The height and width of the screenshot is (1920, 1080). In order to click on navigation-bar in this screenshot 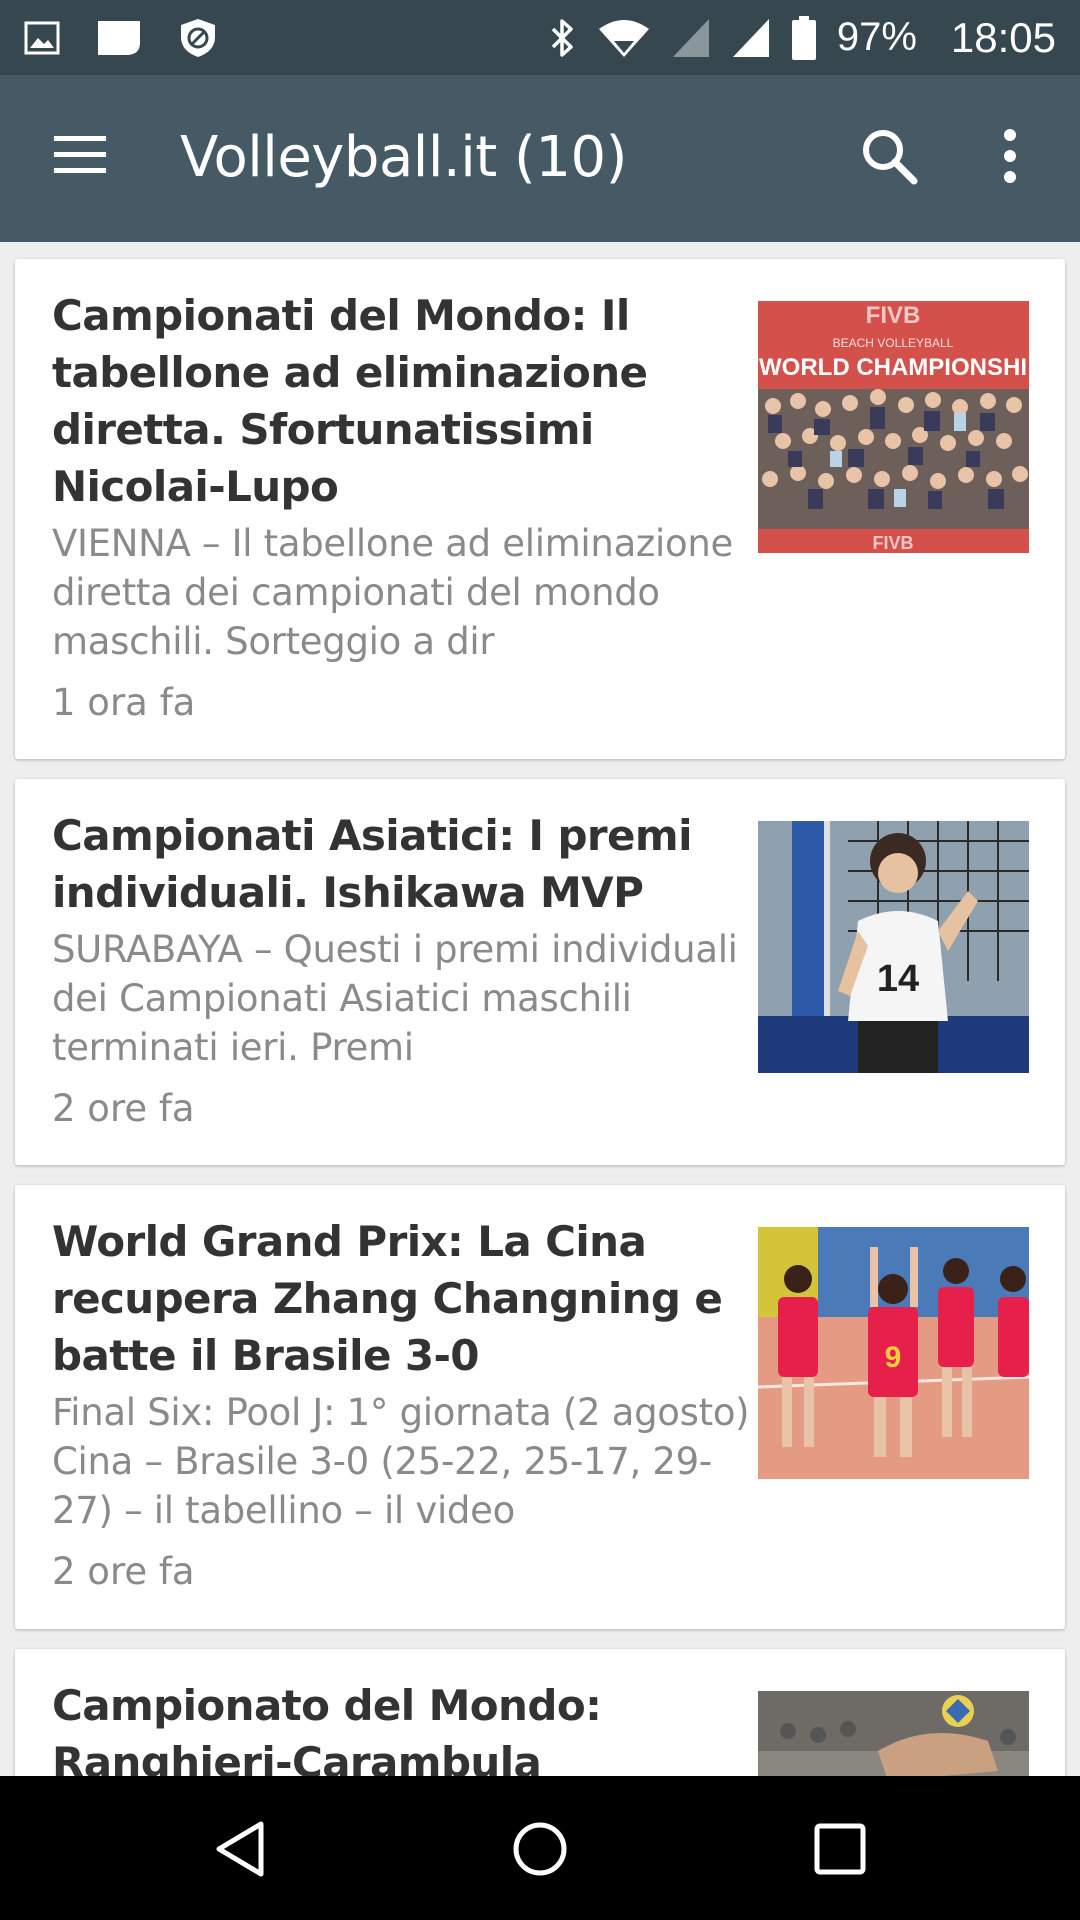, I will do `click(540, 1848)`.